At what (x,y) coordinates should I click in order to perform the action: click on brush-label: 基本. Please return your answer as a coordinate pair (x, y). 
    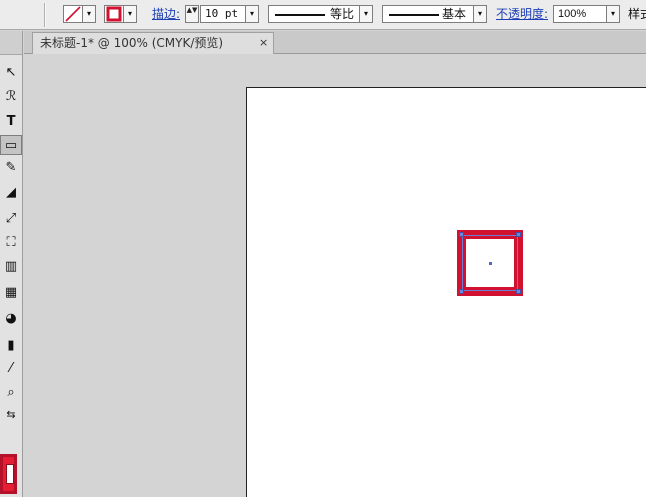
    Looking at the image, I should click on (454, 14).